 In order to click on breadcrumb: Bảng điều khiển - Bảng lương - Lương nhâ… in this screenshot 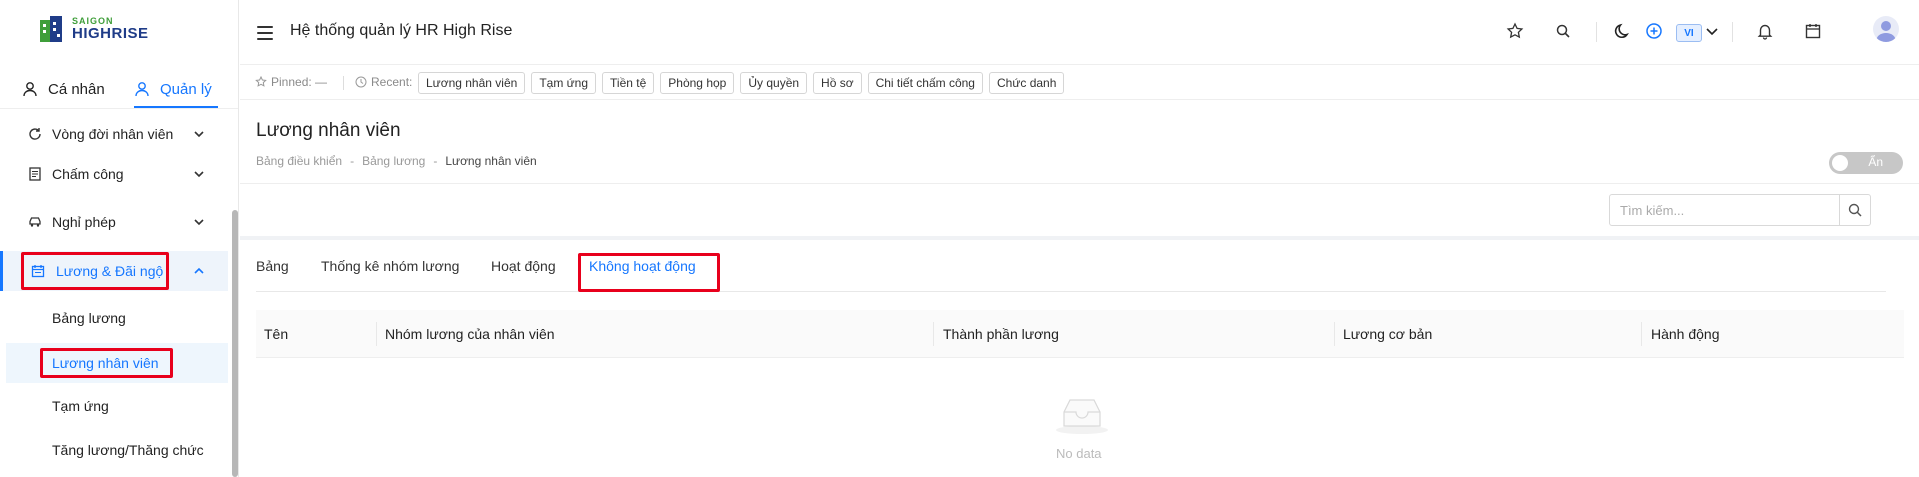, I will do `click(396, 161)`.